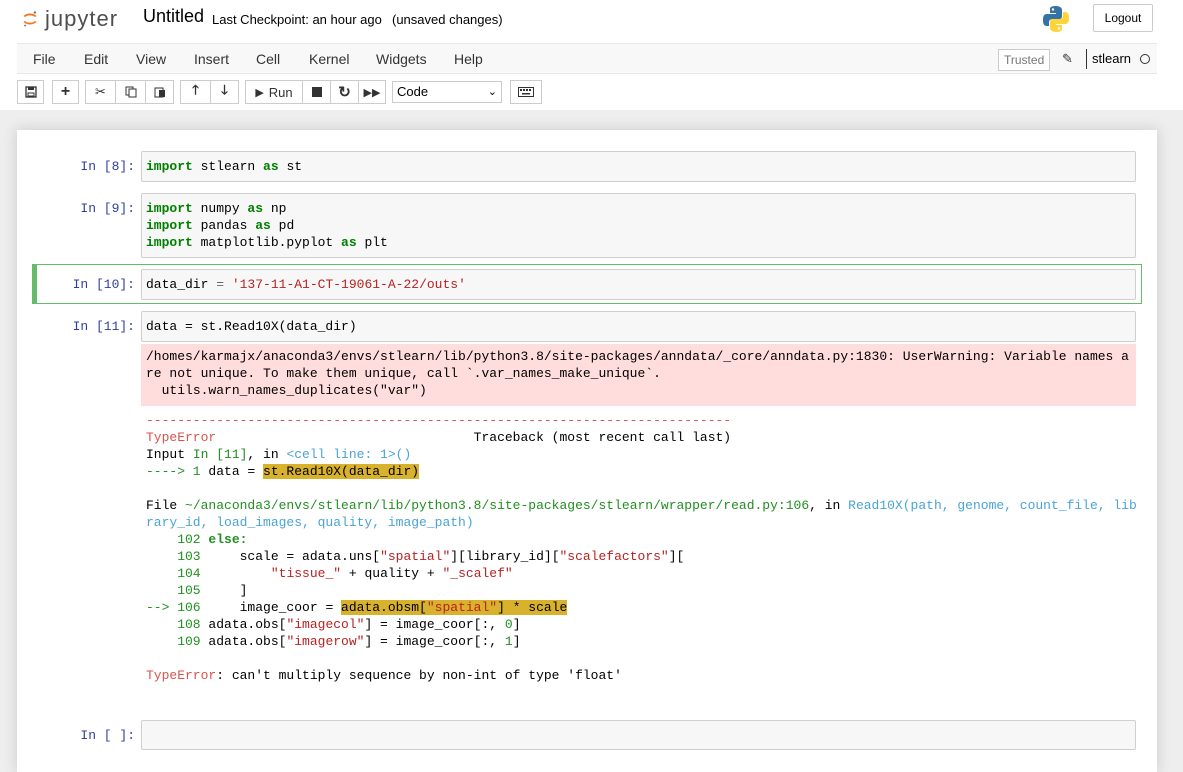 This screenshot has height=772, width=1183. I want to click on run-button: ▶ Run, so click(273, 92).